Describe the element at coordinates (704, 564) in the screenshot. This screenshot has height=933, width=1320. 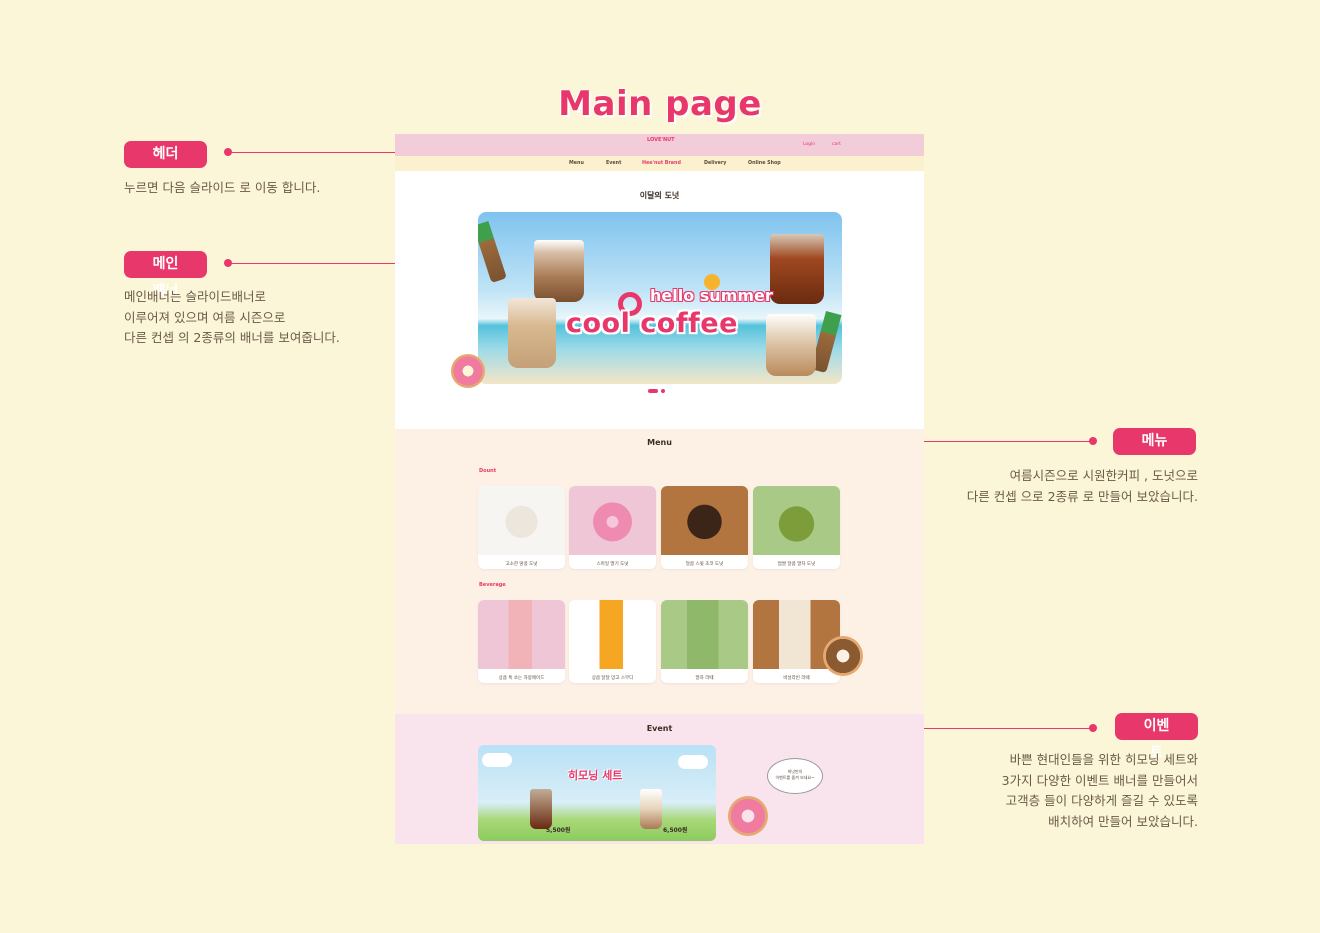
I see `donut-name-3: 달콤 스윗 초코 도넛` at that location.